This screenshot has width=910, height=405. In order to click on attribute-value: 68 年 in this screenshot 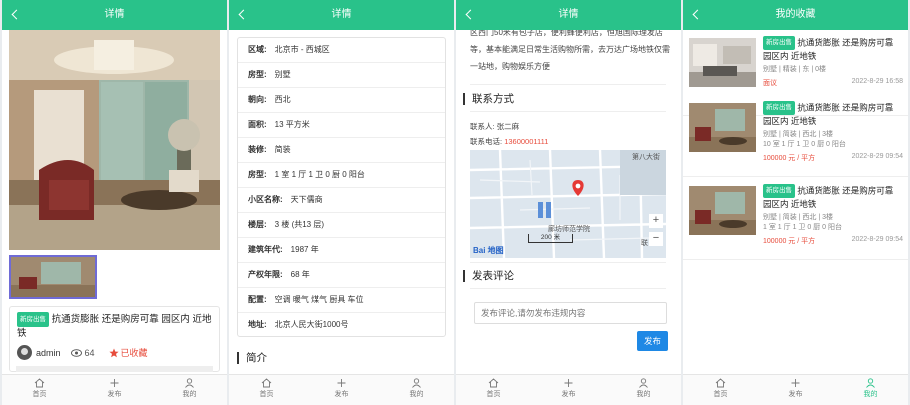, I will do `click(300, 274)`.